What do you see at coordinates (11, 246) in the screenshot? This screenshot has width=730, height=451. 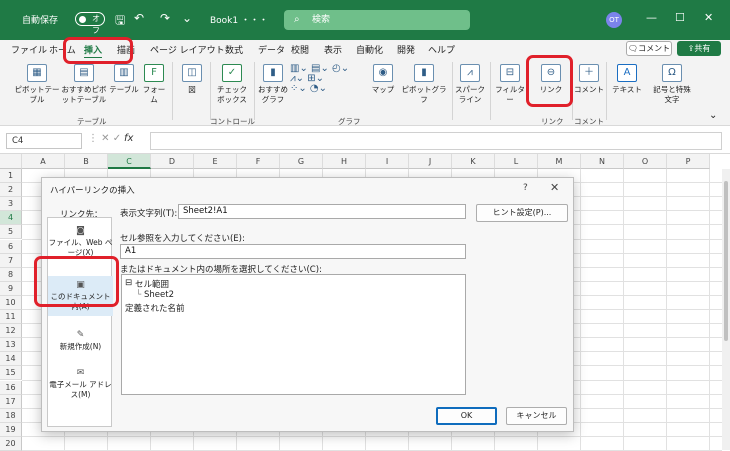 I see `row-header: 6` at bounding box center [11, 246].